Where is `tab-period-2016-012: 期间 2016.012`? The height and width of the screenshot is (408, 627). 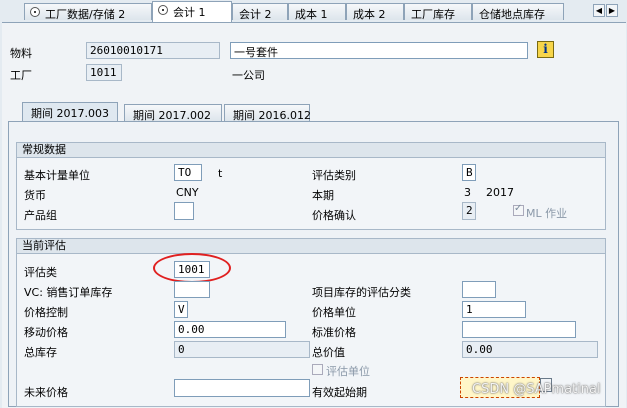
tab-period-2016-012: 期间 2016.012 is located at coordinates (267, 113).